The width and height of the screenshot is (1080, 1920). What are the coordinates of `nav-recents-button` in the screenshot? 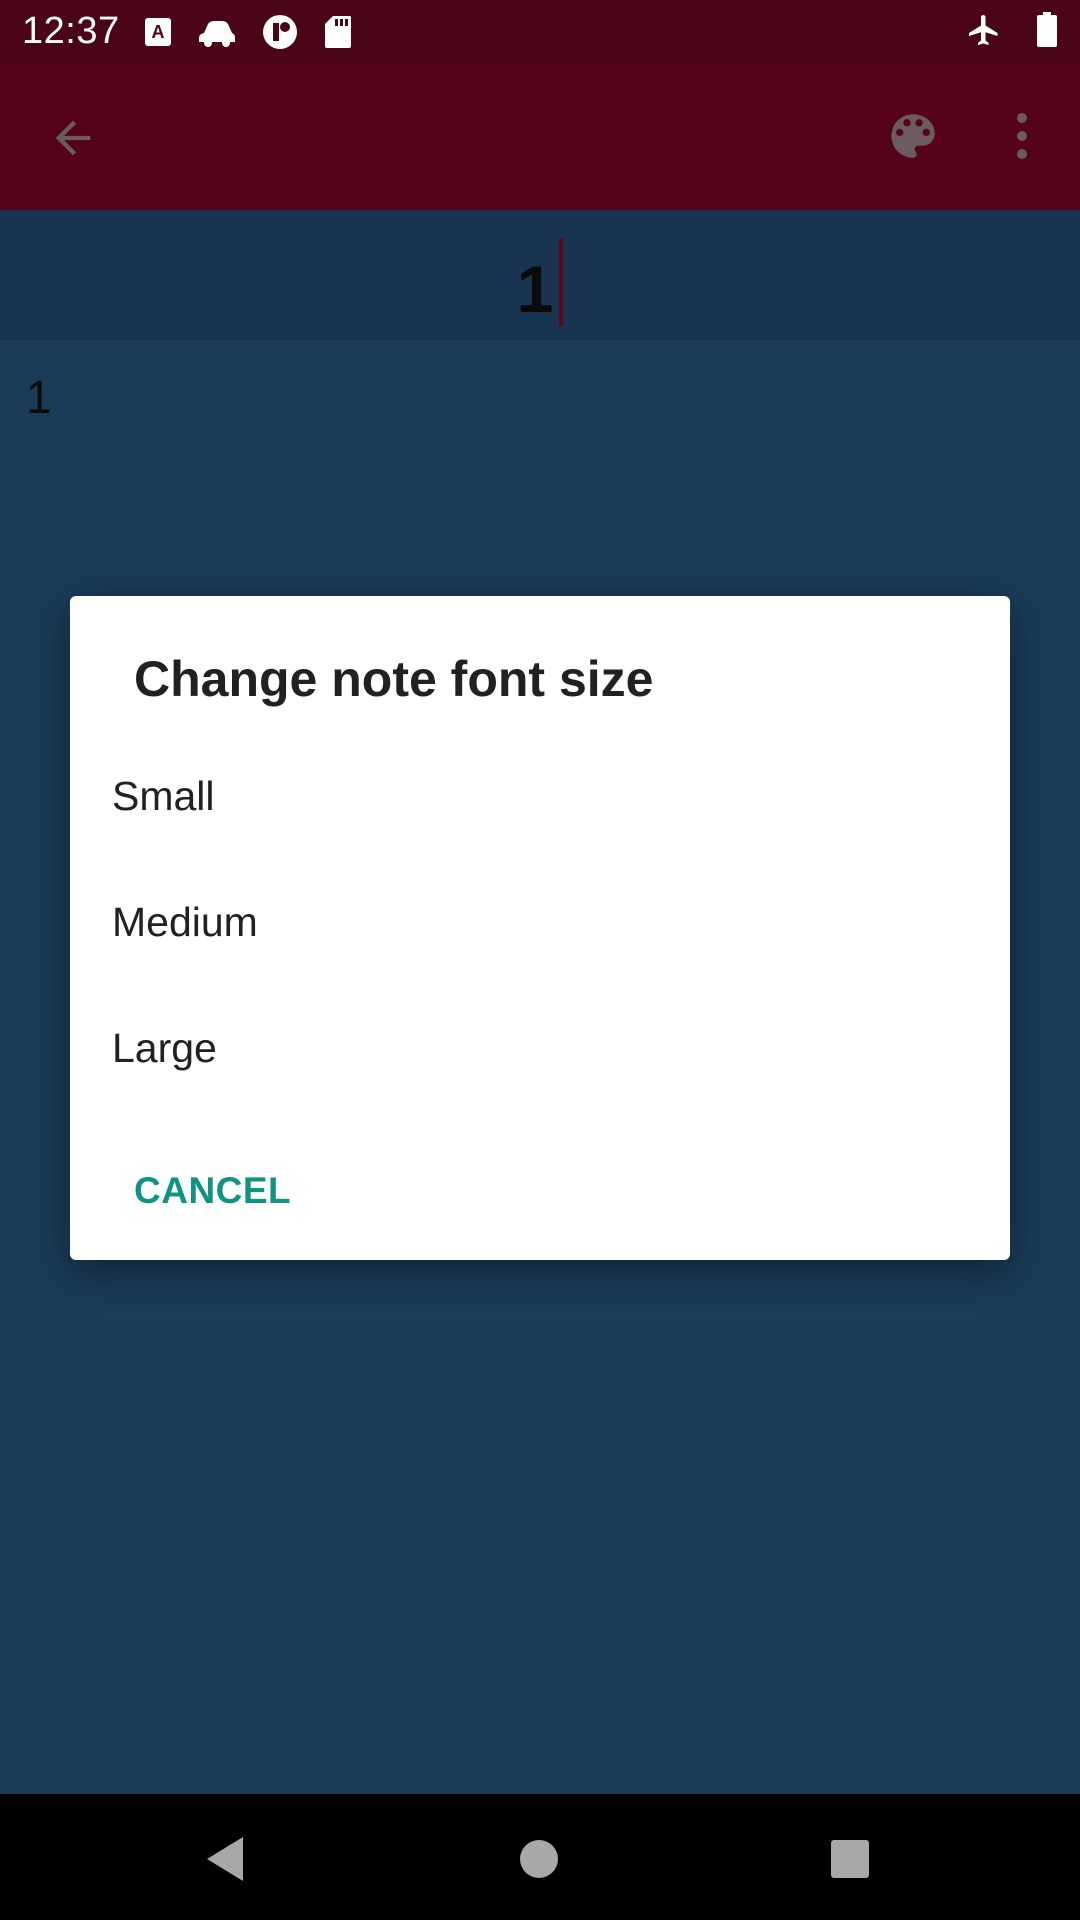 It's located at (850, 1859).